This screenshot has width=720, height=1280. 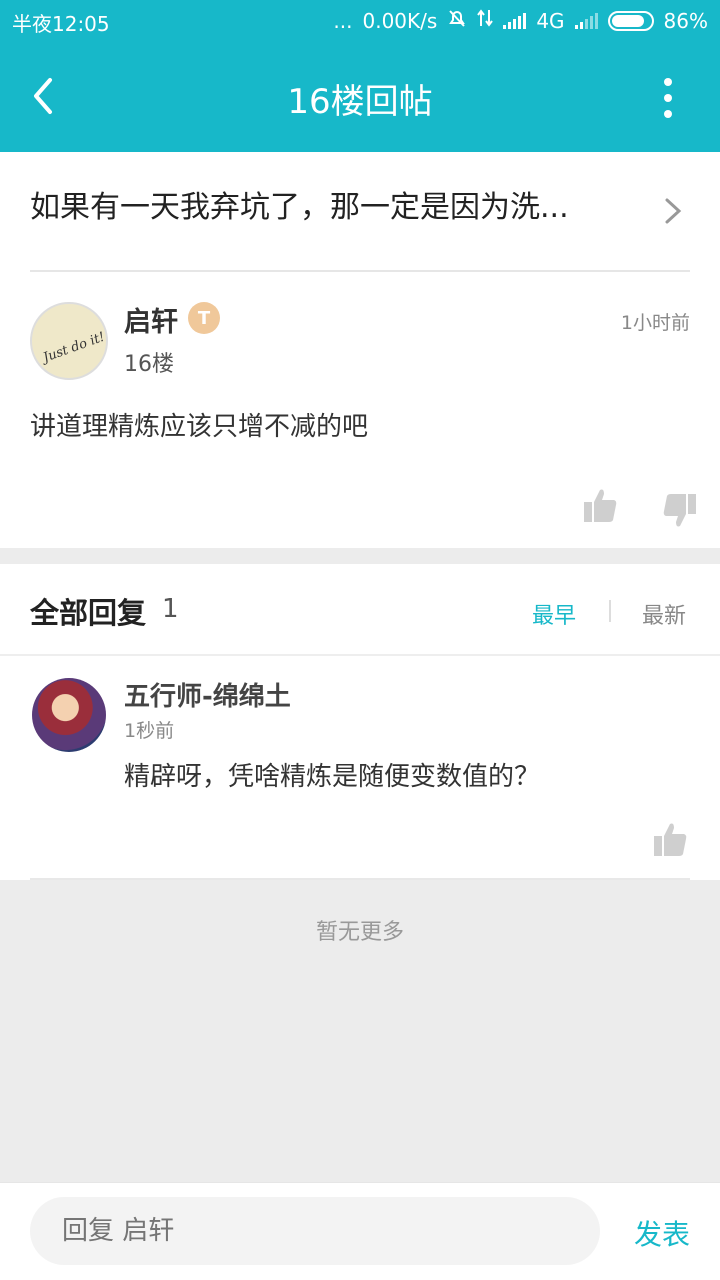 What do you see at coordinates (586, 20) in the screenshot?
I see `signal-2-icon` at bounding box center [586, 20].